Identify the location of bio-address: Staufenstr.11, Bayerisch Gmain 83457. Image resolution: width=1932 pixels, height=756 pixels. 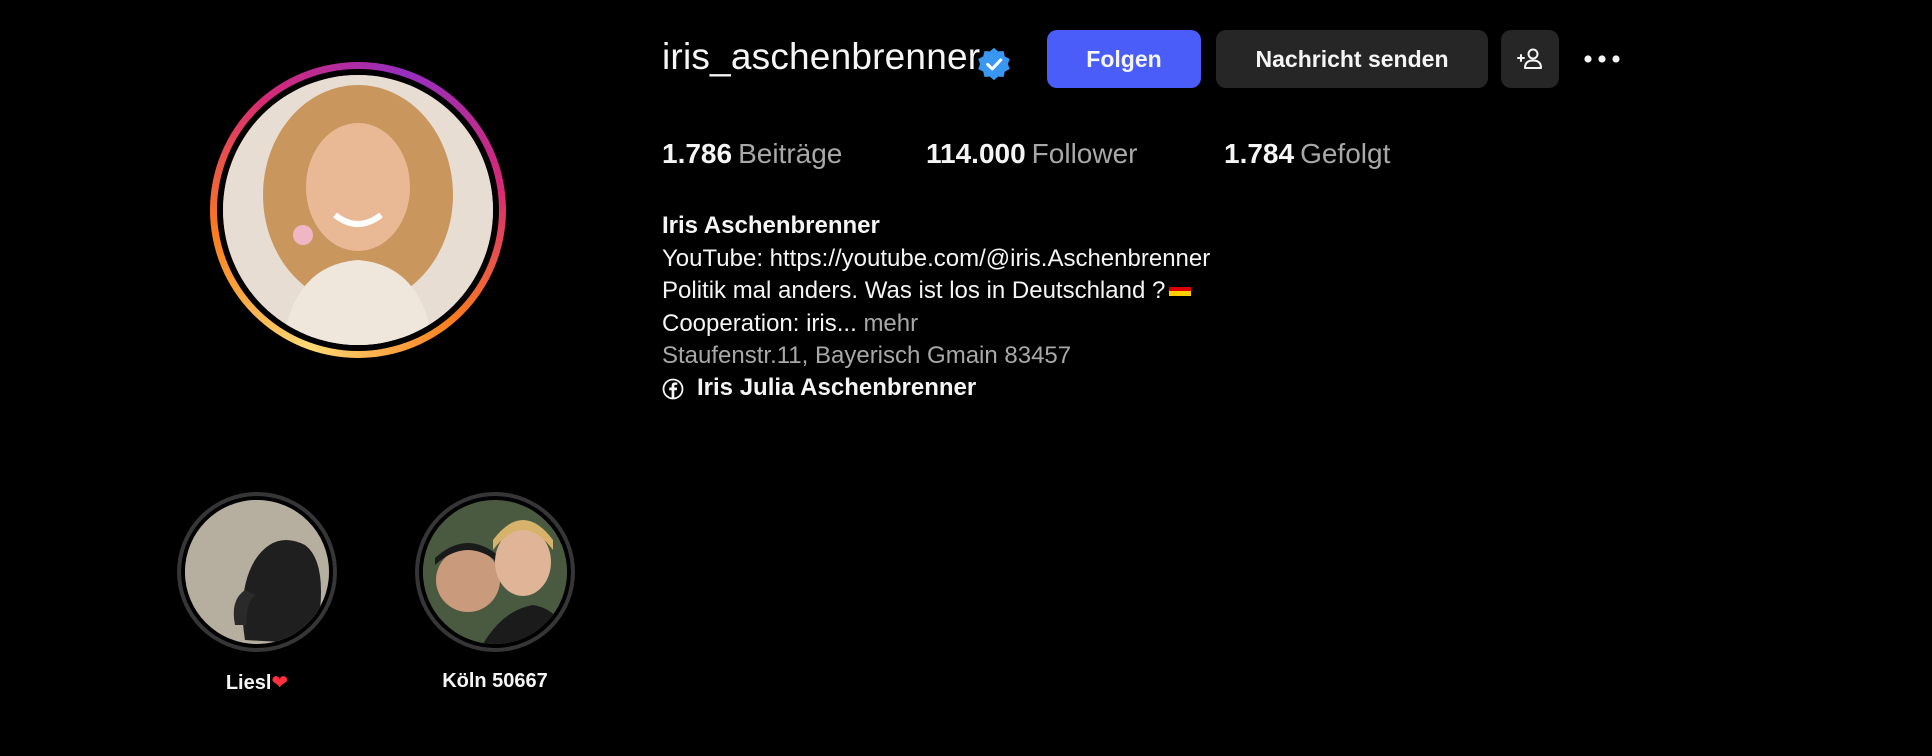
(867, 355).